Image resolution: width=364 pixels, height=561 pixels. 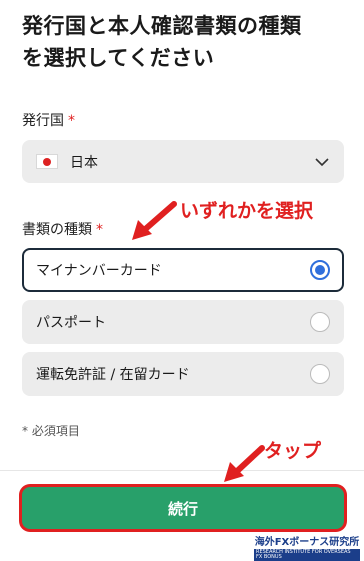 I want to click on option-label: パスポート, so click(x=71, y=323).